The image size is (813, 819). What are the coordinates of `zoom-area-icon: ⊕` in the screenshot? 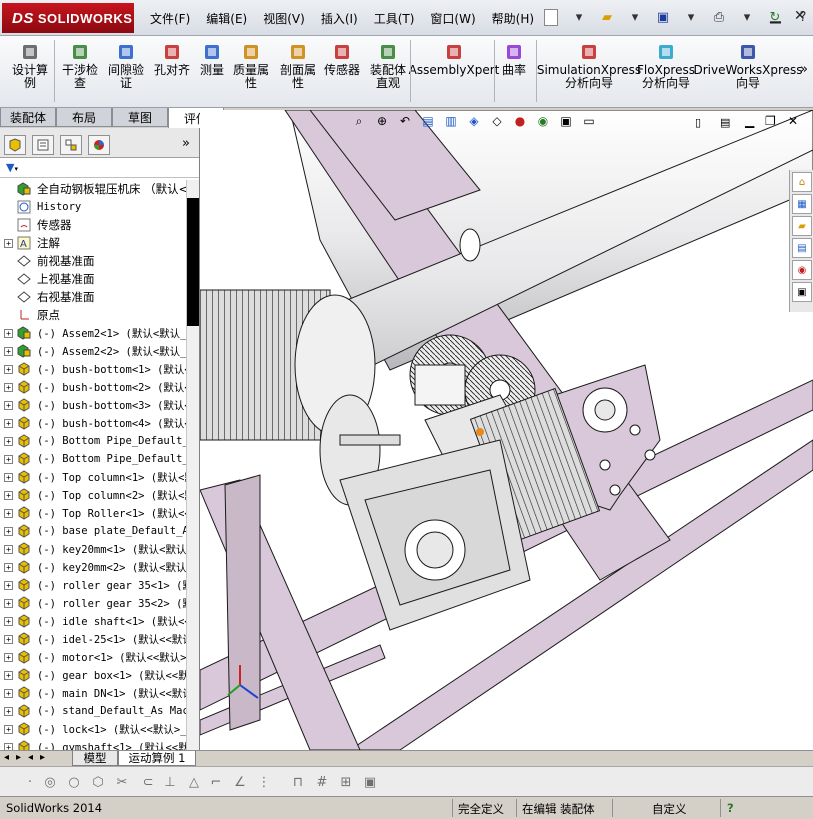 It's located at (382, 121).